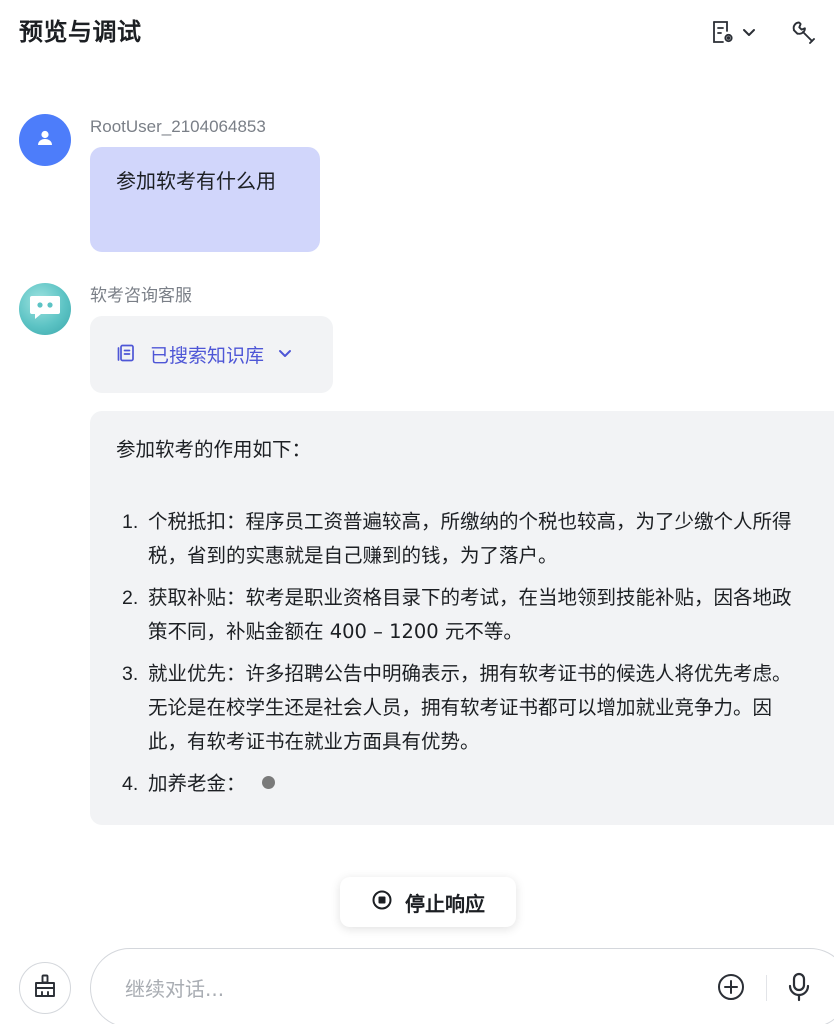  Describe the element at coordinates (445, 903) in the screenshot. I see `stop-response-label: 停止响应` at that location.